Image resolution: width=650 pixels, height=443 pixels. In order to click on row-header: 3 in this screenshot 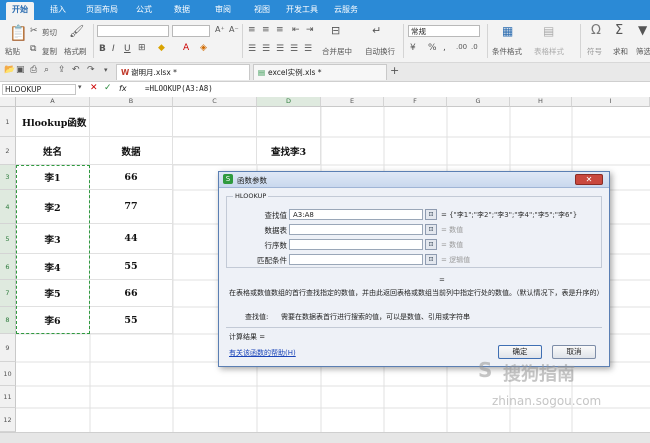, I will do `click(8, 177)`.